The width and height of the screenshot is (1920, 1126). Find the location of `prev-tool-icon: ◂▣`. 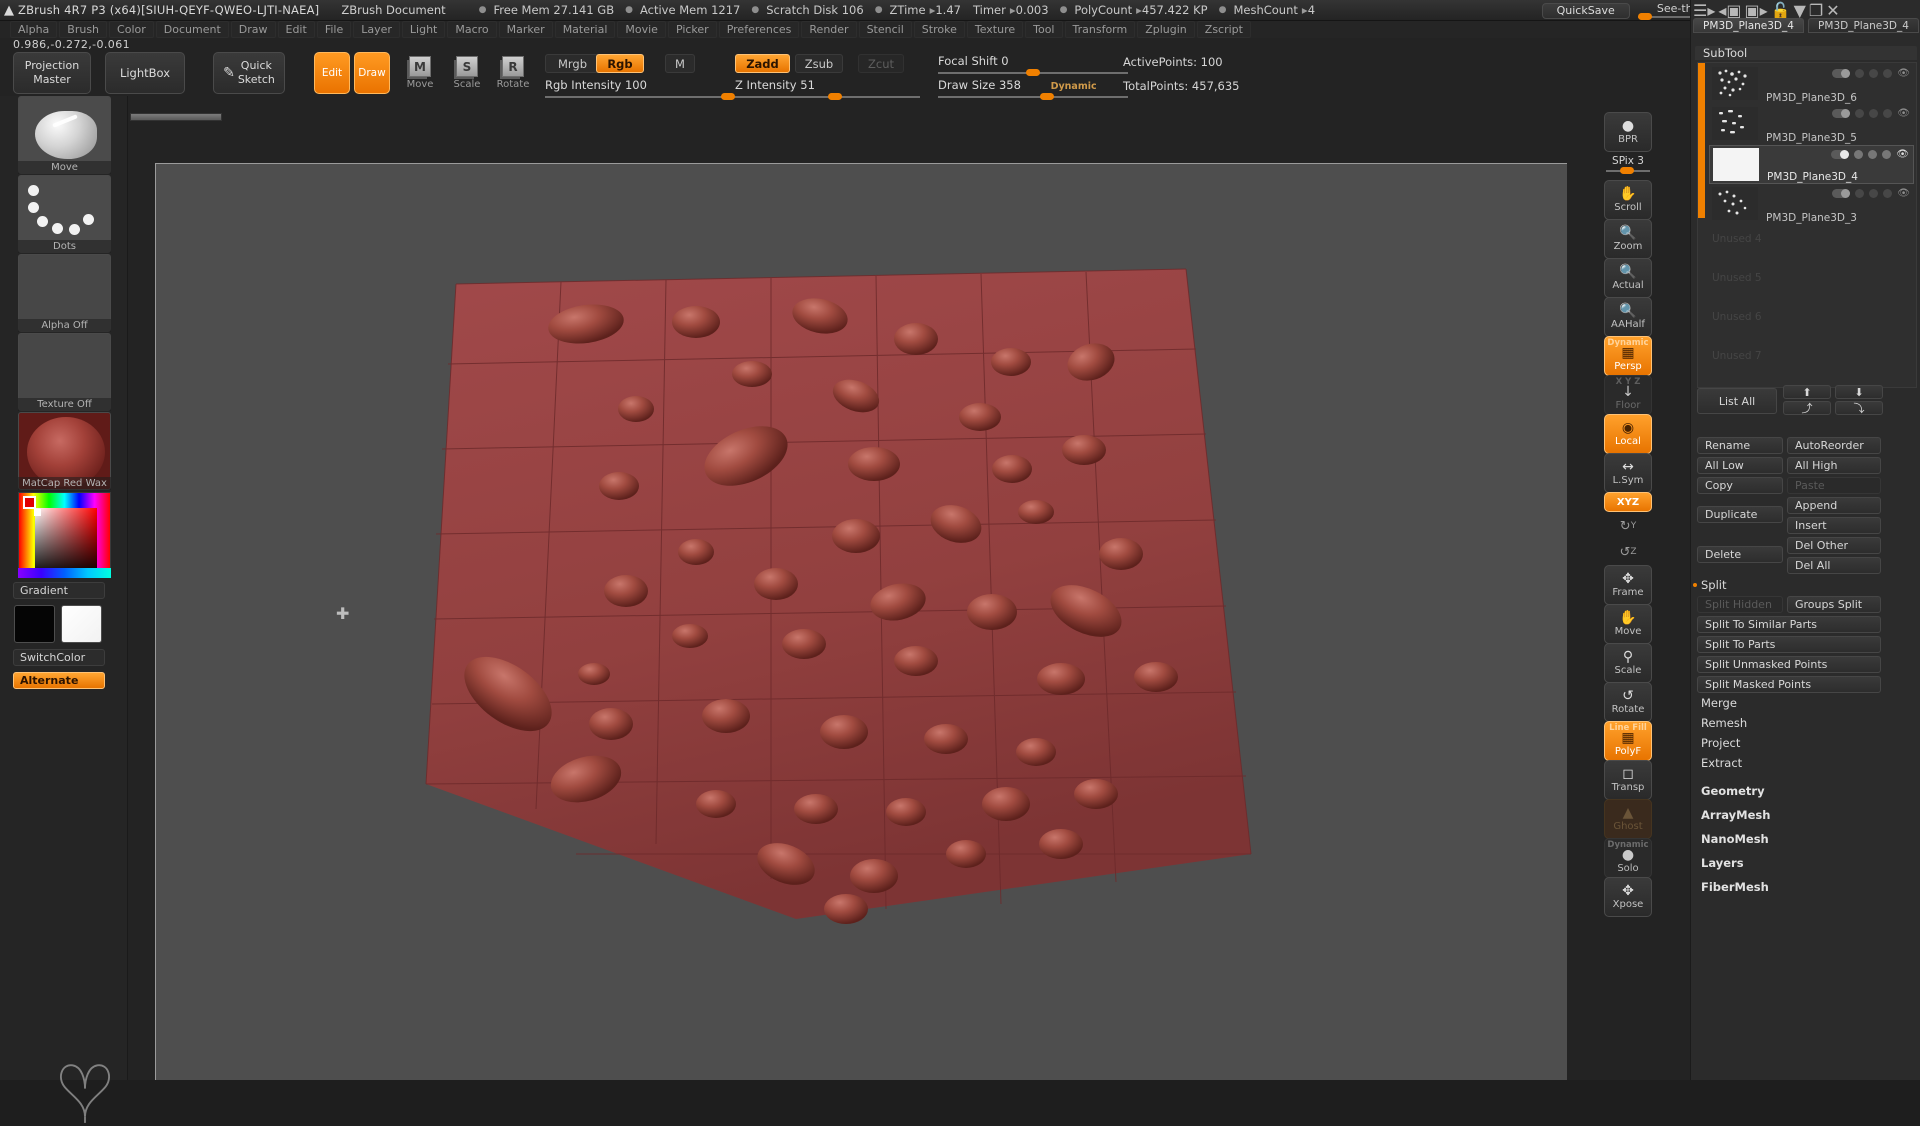

prev-tool-icon: ◂▣ is located at coordinates (1729, 10).